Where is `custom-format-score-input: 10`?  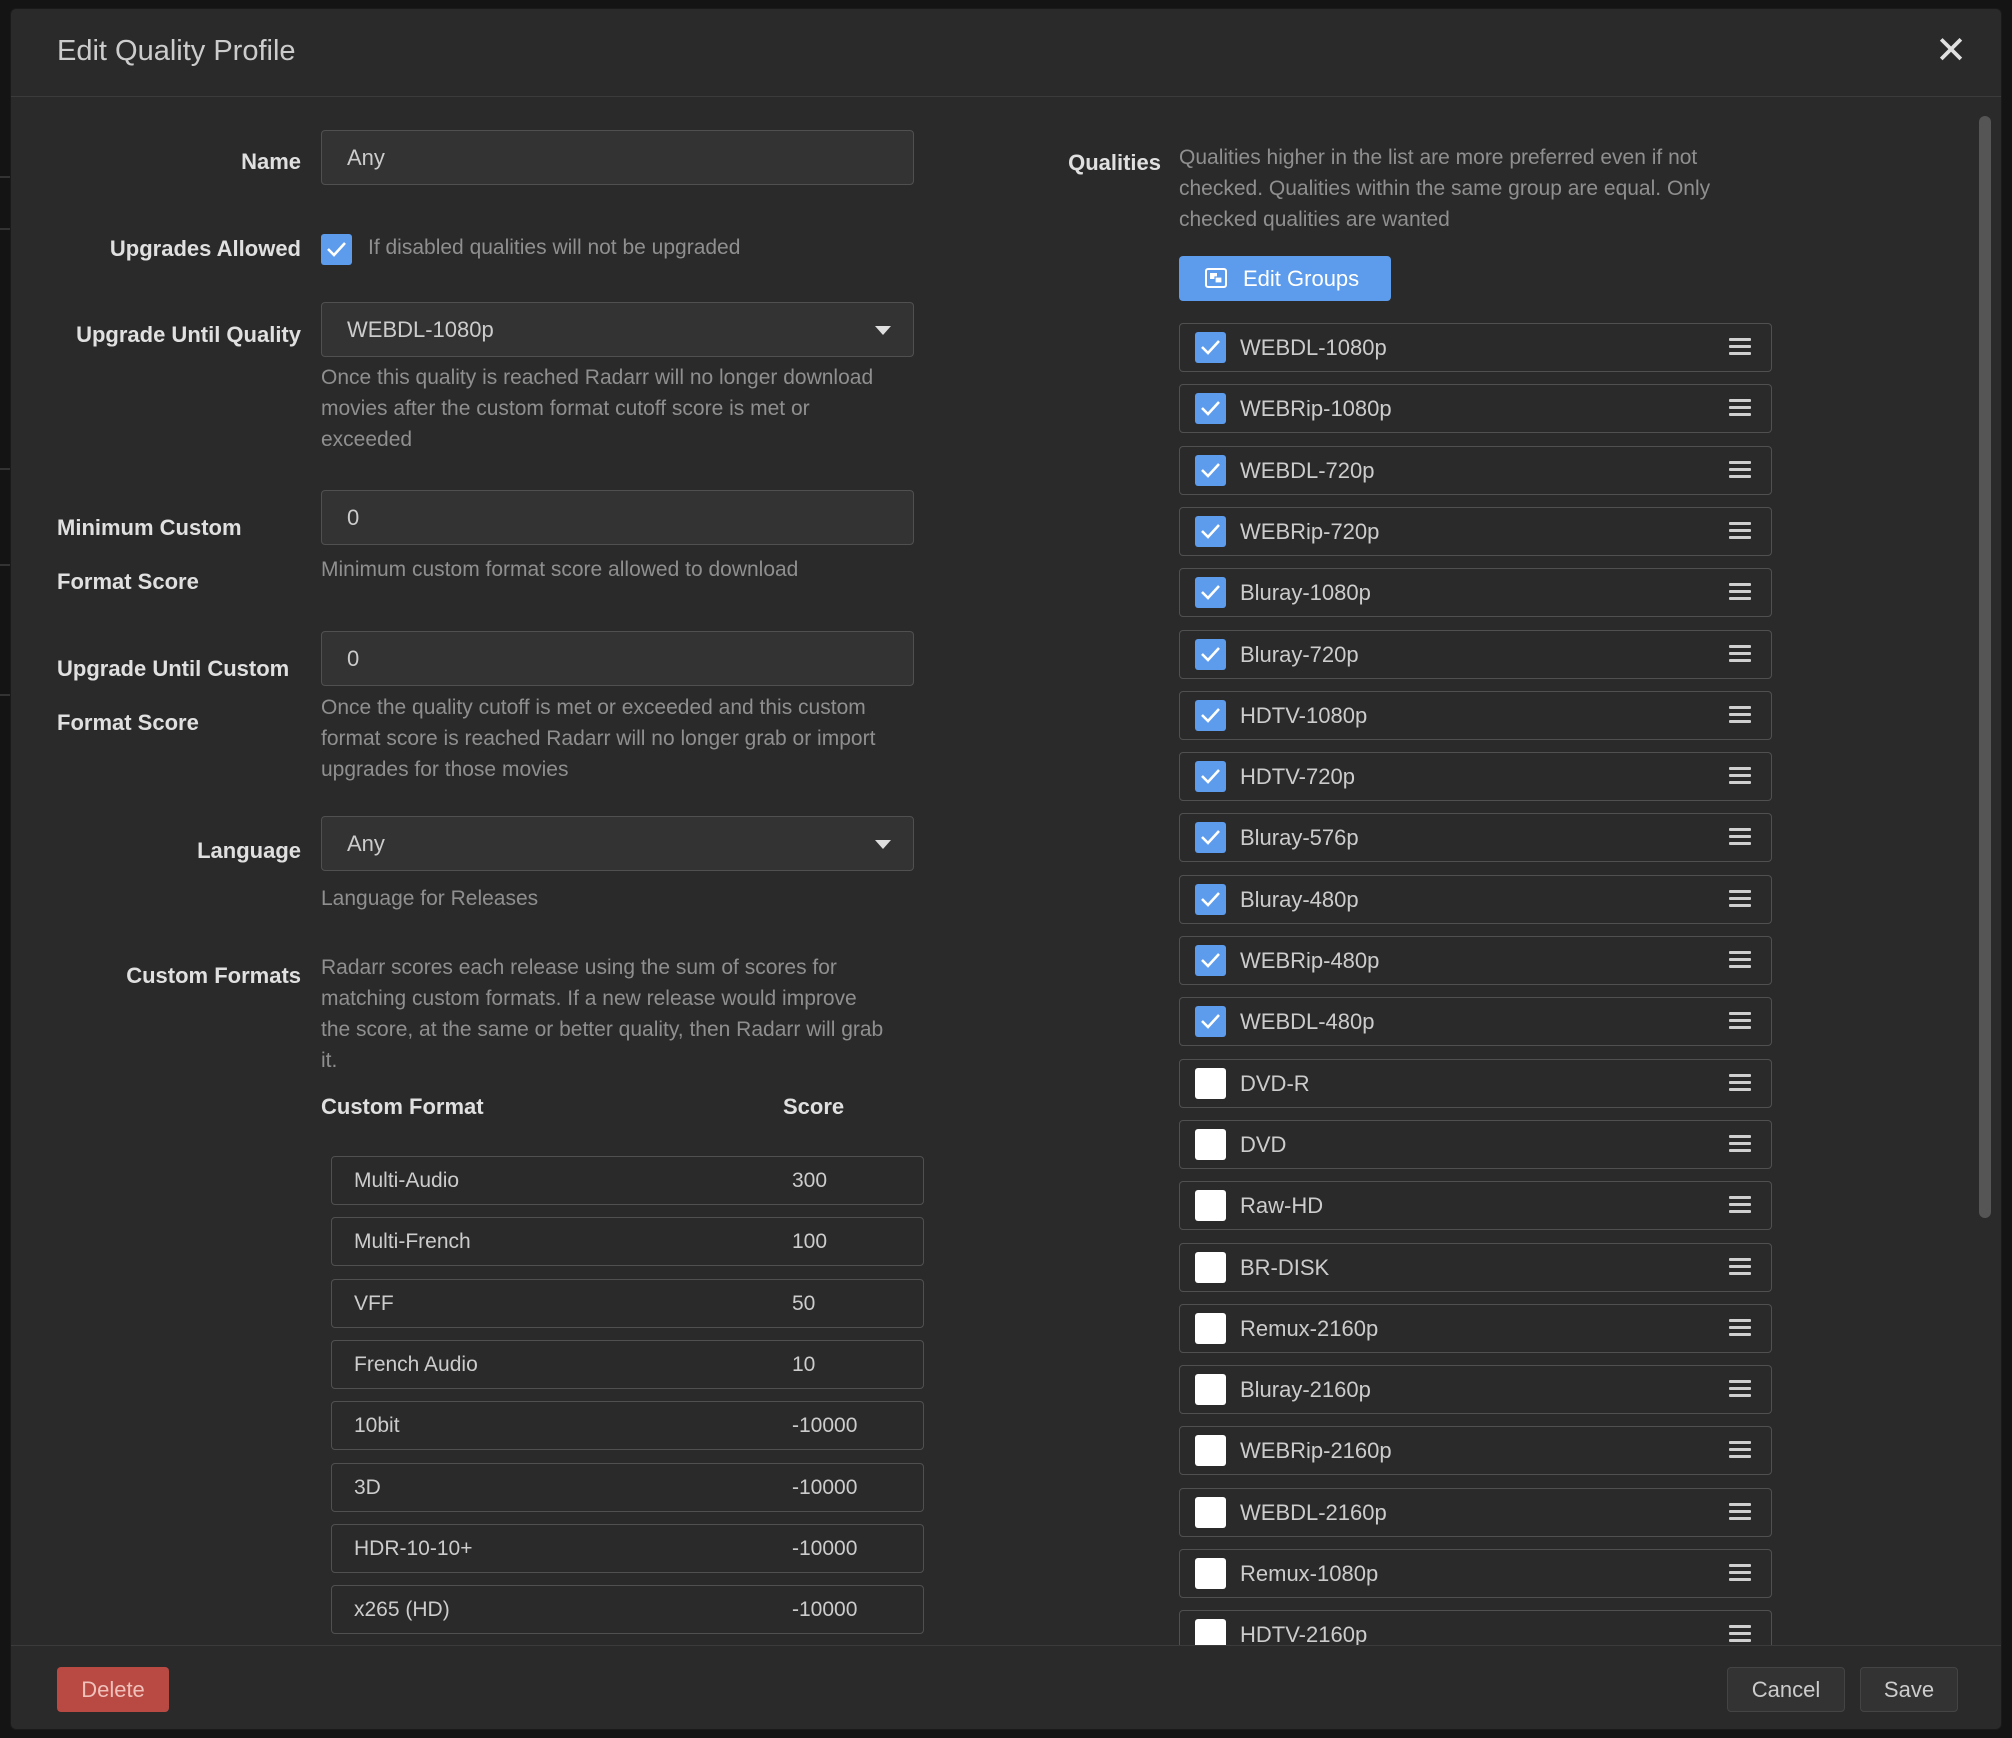 custom-format-score-input: 10 is located at coordinates (803, 1365).